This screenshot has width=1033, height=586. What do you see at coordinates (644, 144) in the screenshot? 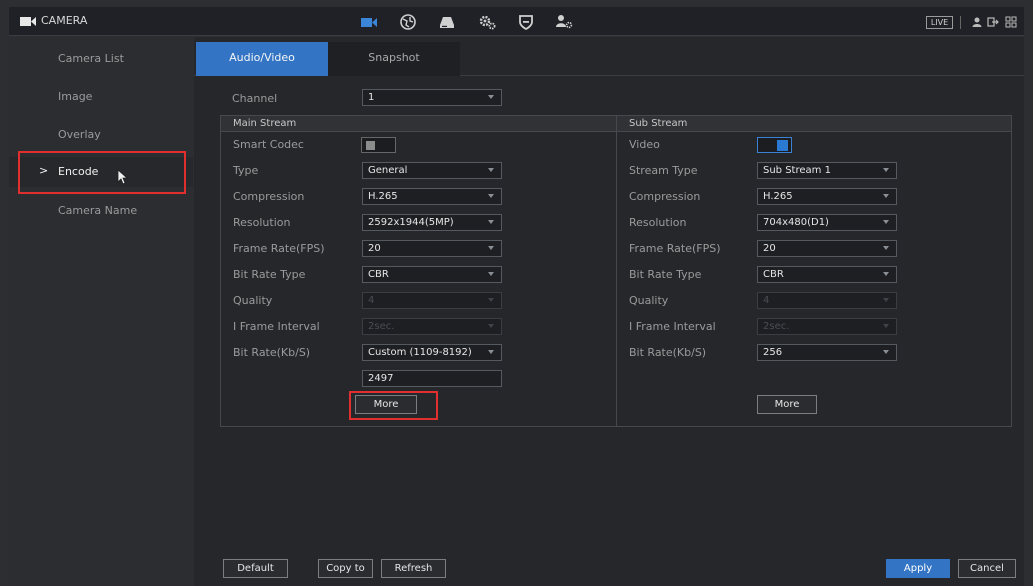
I see `video-label: Video` at bounding box center [644, 144].